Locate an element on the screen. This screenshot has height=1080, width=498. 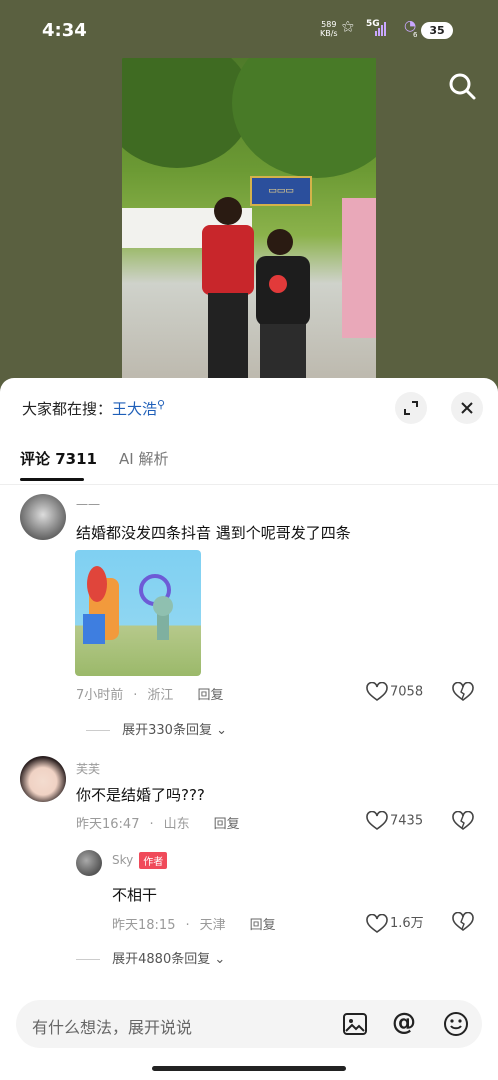
comment-meta: 7小时前 · 浙江 回复 is located at coordinates (150, 695).